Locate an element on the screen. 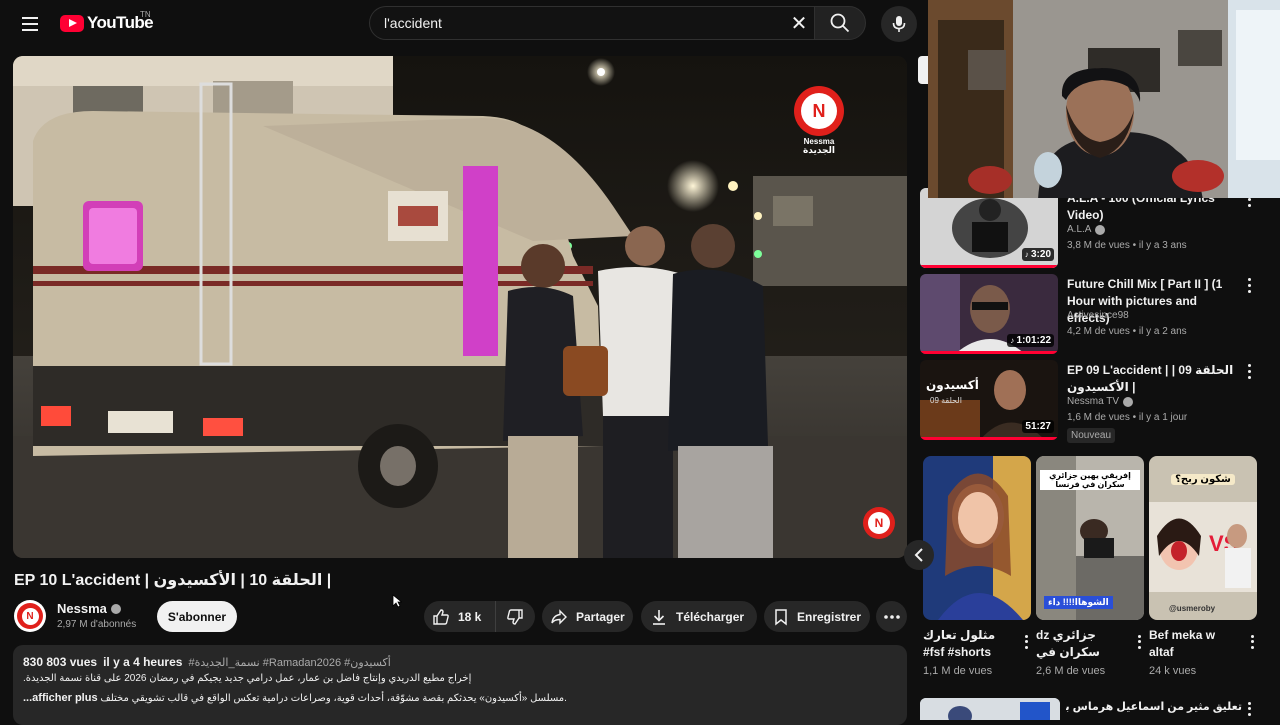  recommendation-channel: Nessma TV is located at coordinates (1100, 401).